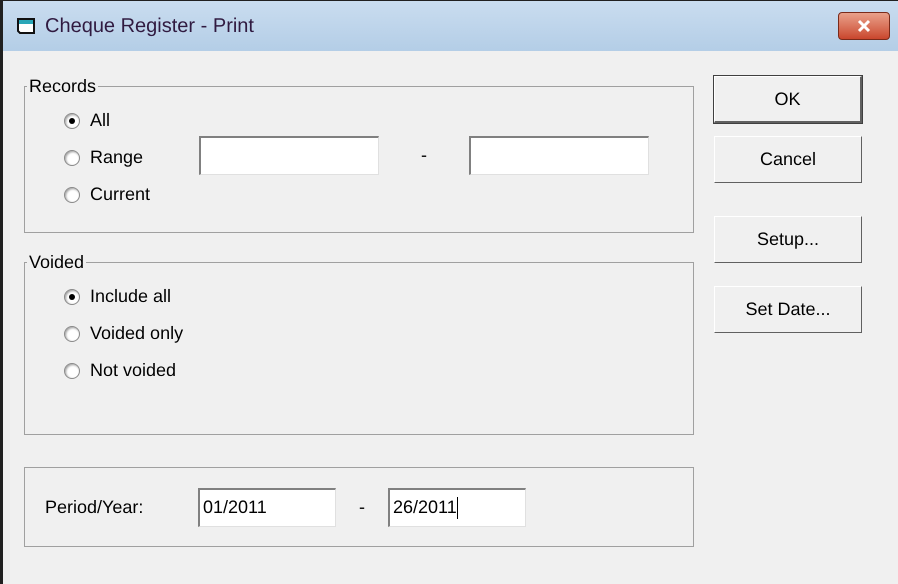  What do you see at coordinates (117, 157) in the screenshot?
I see `radio-label: Range` at bounding box center [117, 157].